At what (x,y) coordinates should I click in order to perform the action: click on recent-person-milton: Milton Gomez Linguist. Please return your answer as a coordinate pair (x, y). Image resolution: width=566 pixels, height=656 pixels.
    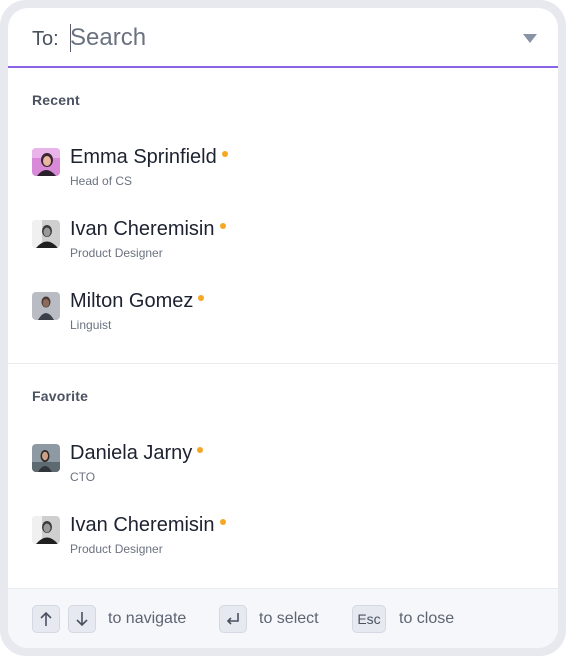
    Looking at the image, I should click on (232, 313).